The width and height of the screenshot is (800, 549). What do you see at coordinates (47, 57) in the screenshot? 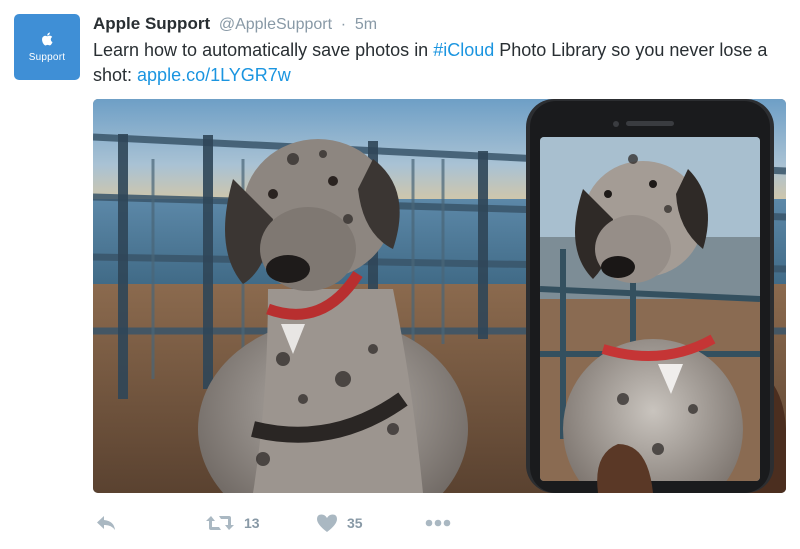
I see `avatar-label: Support` at bounding box center [47, 57].